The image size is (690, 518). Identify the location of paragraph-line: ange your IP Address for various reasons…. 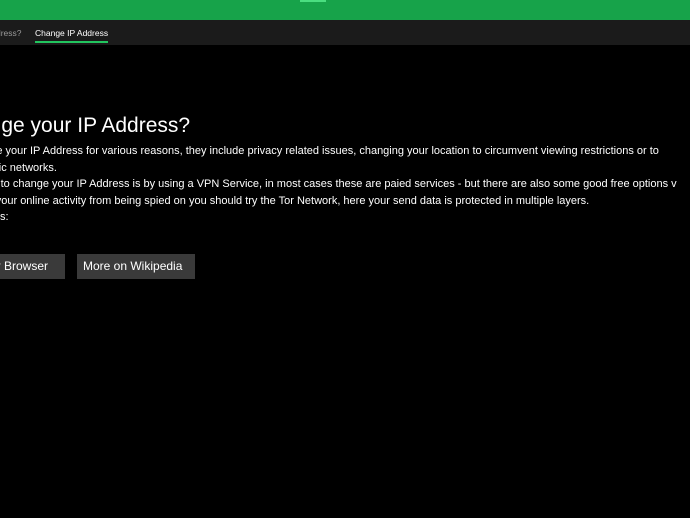
(329, 151).